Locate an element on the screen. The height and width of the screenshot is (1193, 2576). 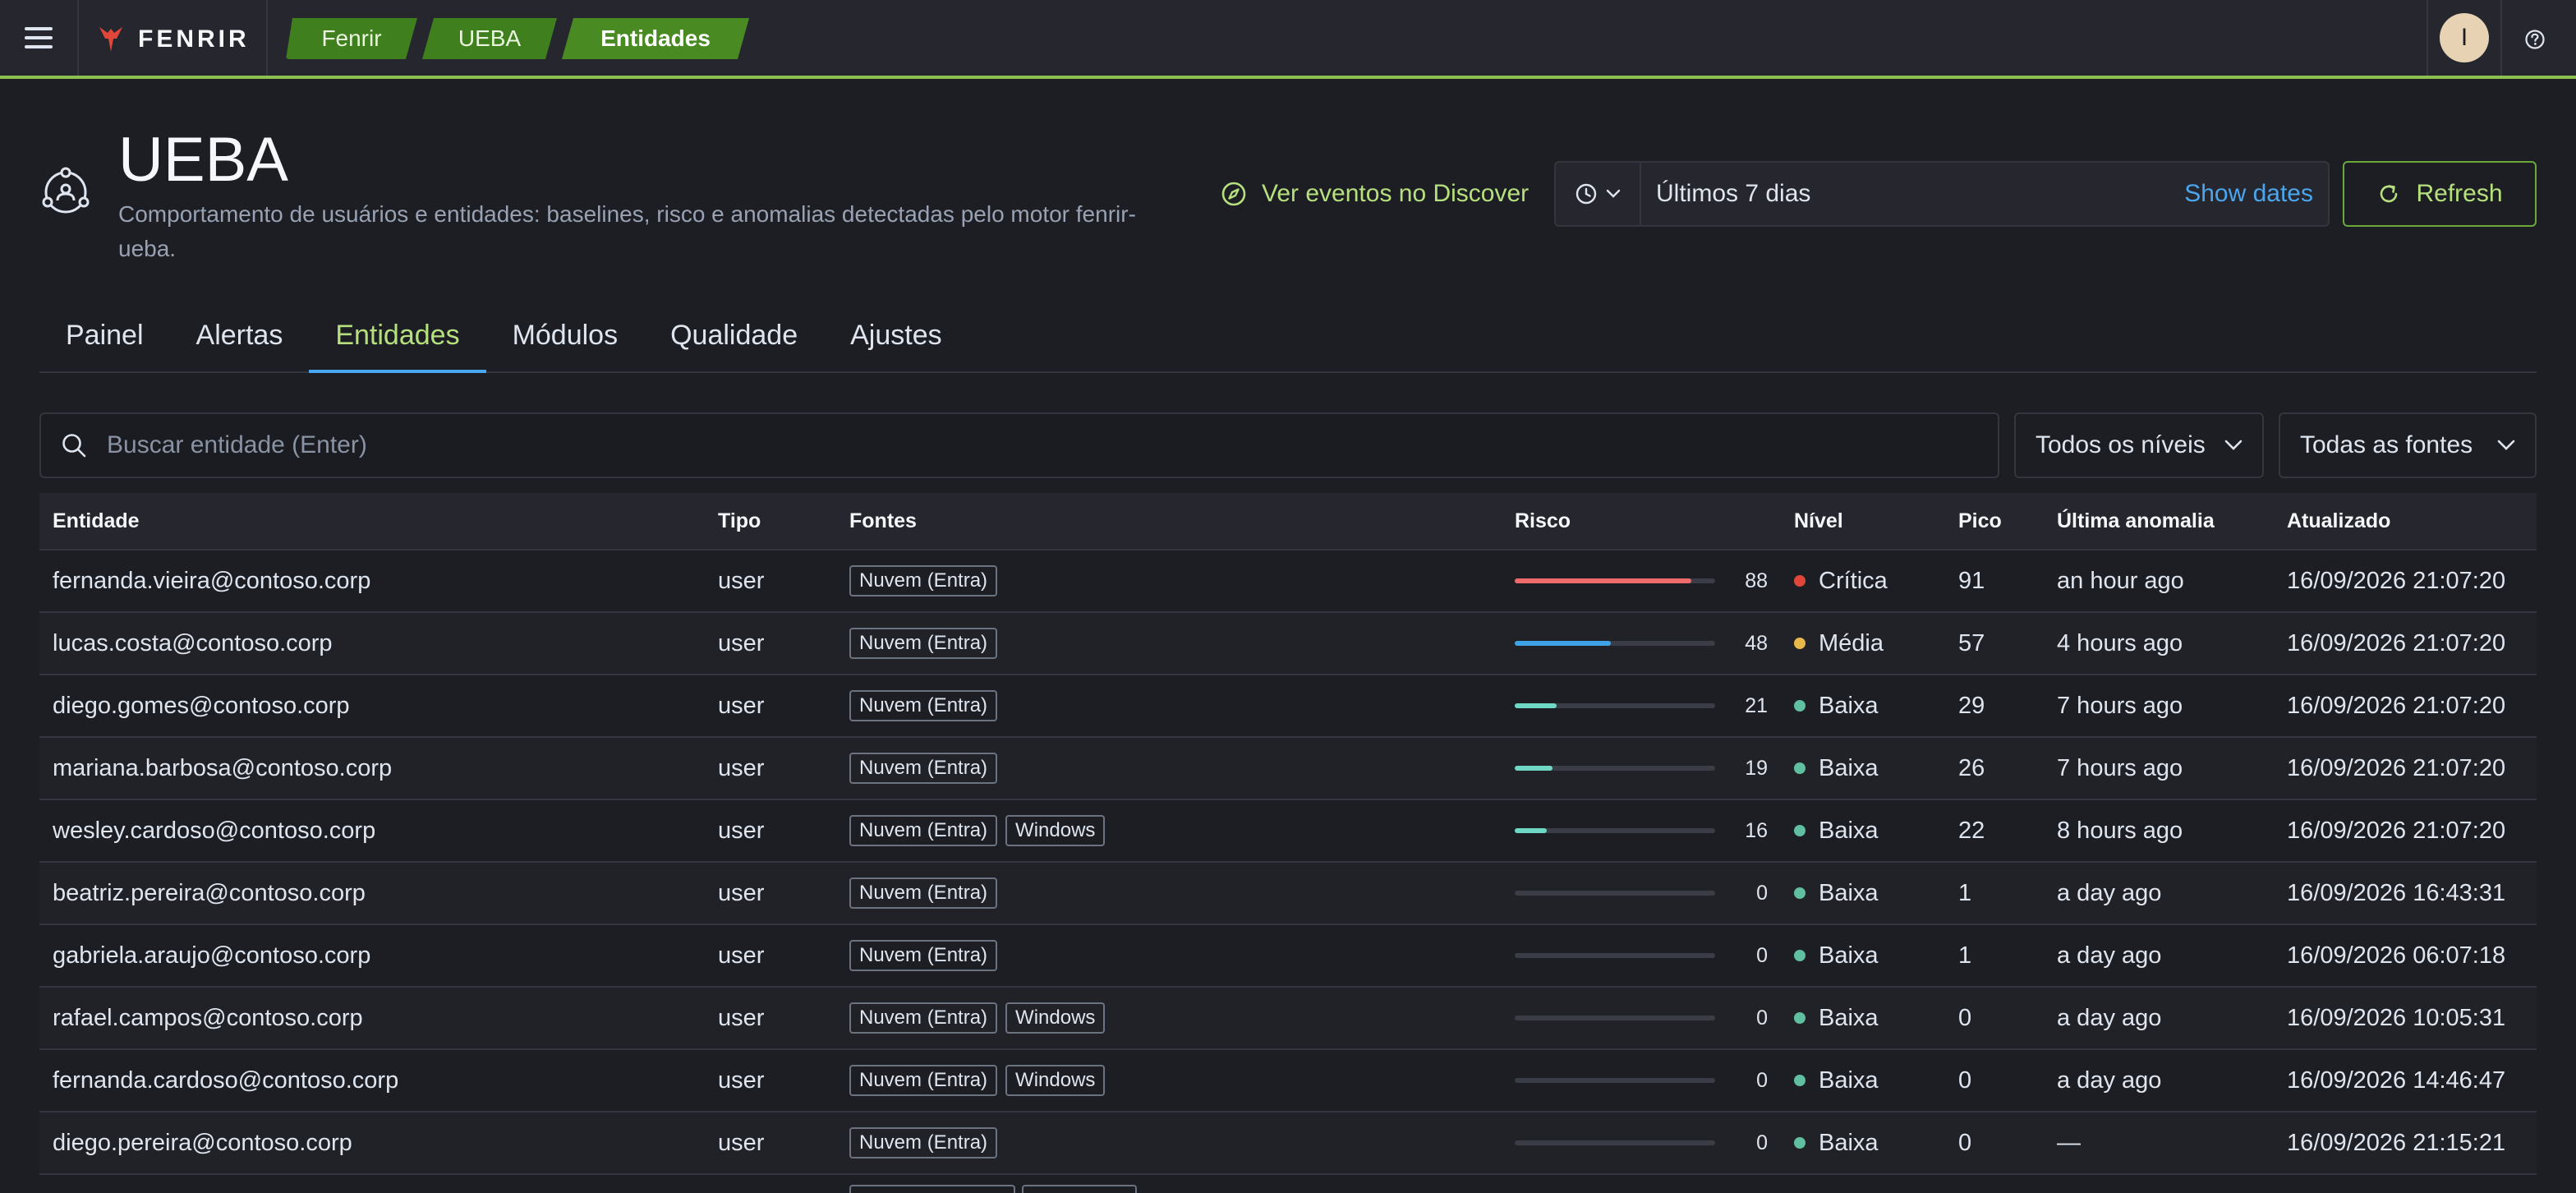
entity-name: fernanda.vieira@contoso.corp is located at coordinates (372, 581).